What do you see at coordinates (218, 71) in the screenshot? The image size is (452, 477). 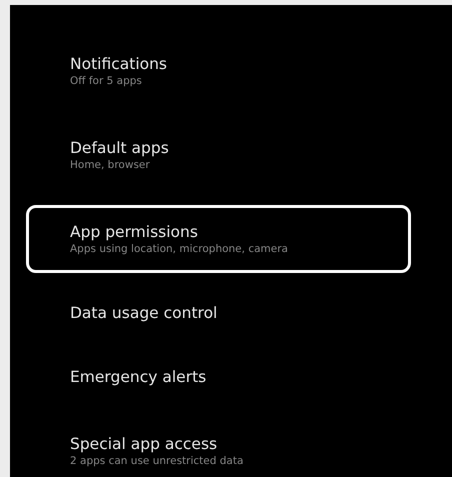 I see `settings-item: Notifications Off for 5 apps` at bounding box center [218, 71].